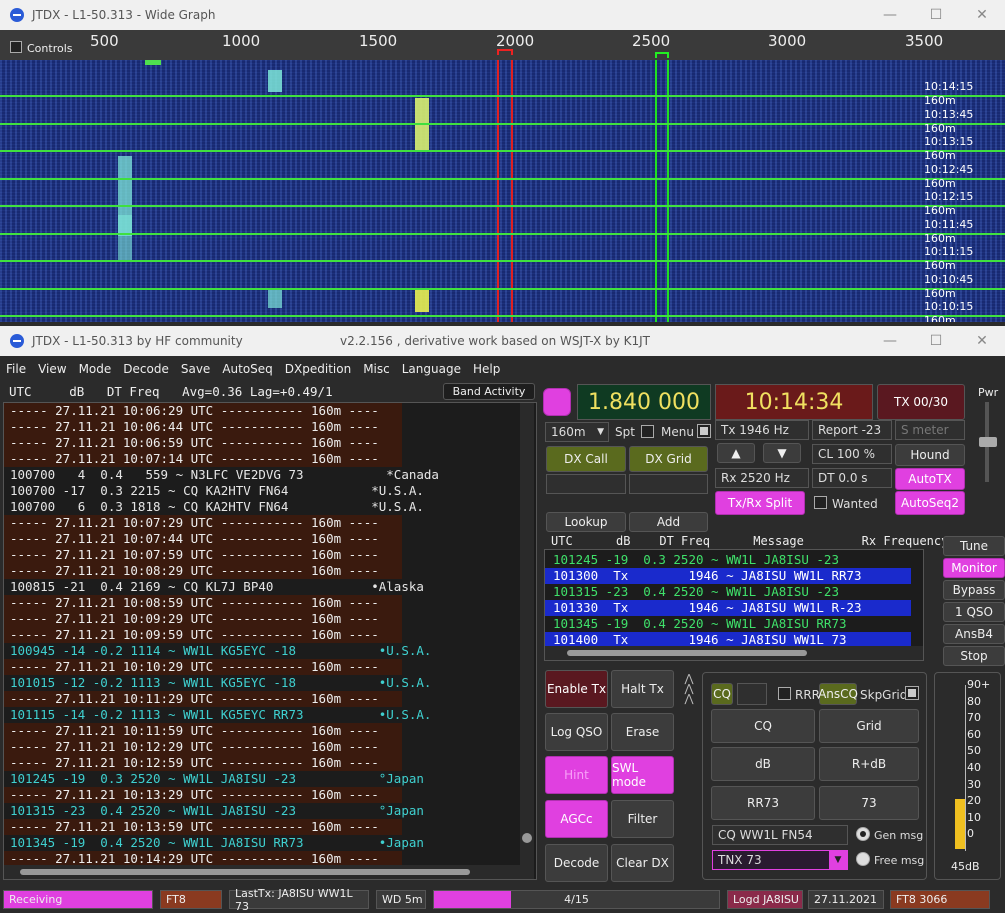 This screenshot has width=1005, height=913. I want to click on menu-help: Help, so click(486, 369).